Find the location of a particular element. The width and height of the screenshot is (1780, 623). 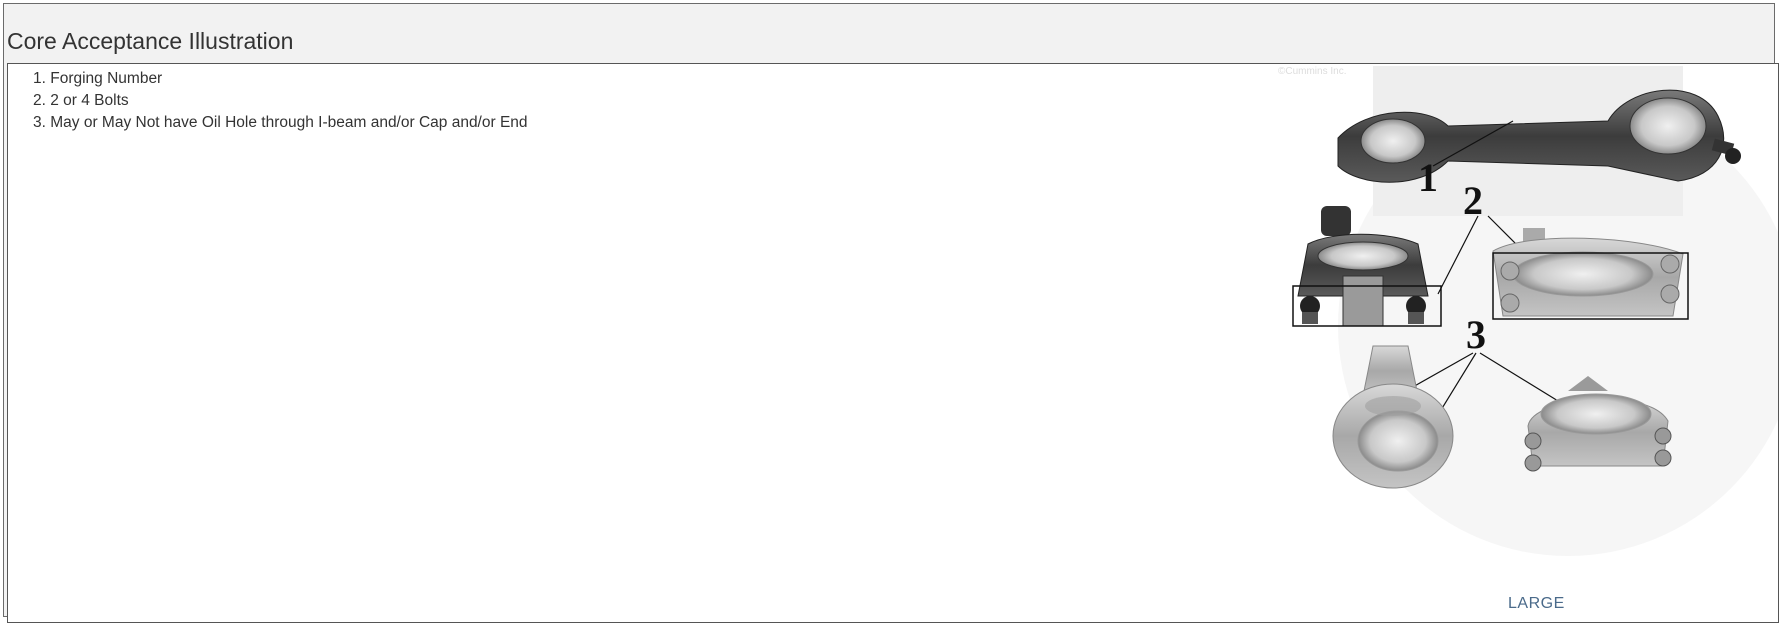

panel-title: Core Acceptance Illustration is located at coordinates (150, 41).